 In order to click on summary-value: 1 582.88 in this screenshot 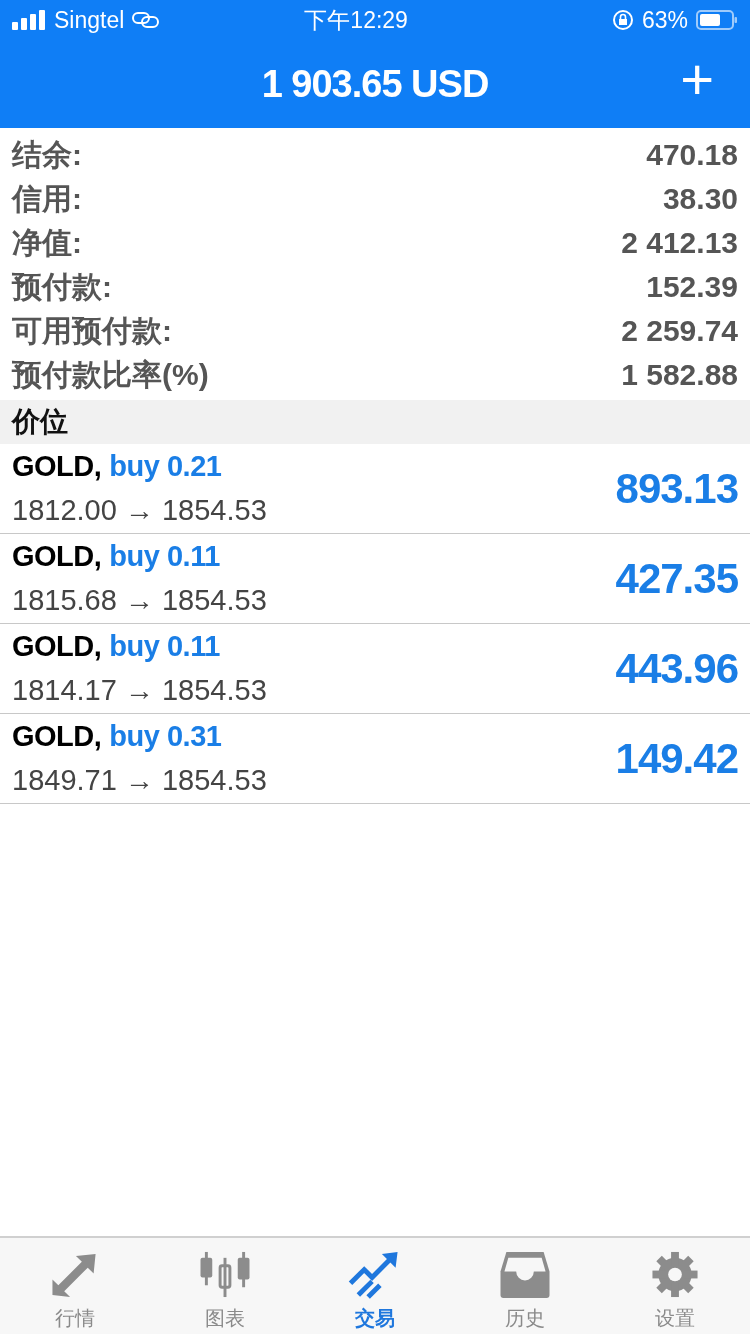, I will do `click(679, 374)`.